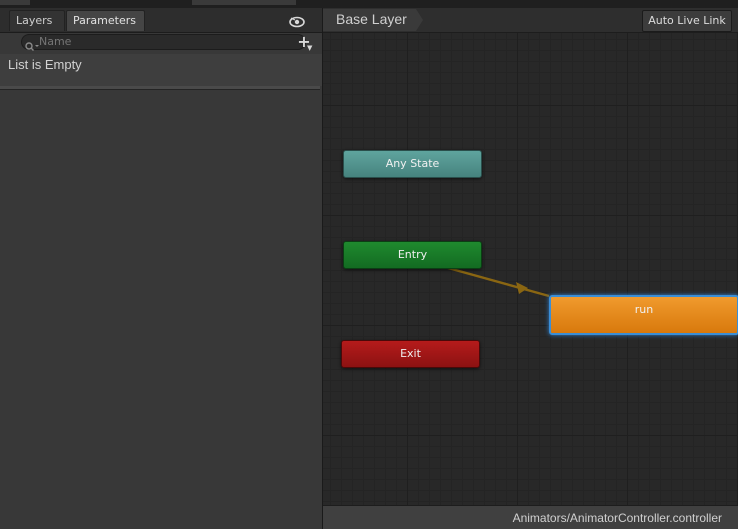 This screenshot has width=738, height=529. Describe the element at coordinates (297, 20) in the screenshot. I see `eye-icon` at that location.